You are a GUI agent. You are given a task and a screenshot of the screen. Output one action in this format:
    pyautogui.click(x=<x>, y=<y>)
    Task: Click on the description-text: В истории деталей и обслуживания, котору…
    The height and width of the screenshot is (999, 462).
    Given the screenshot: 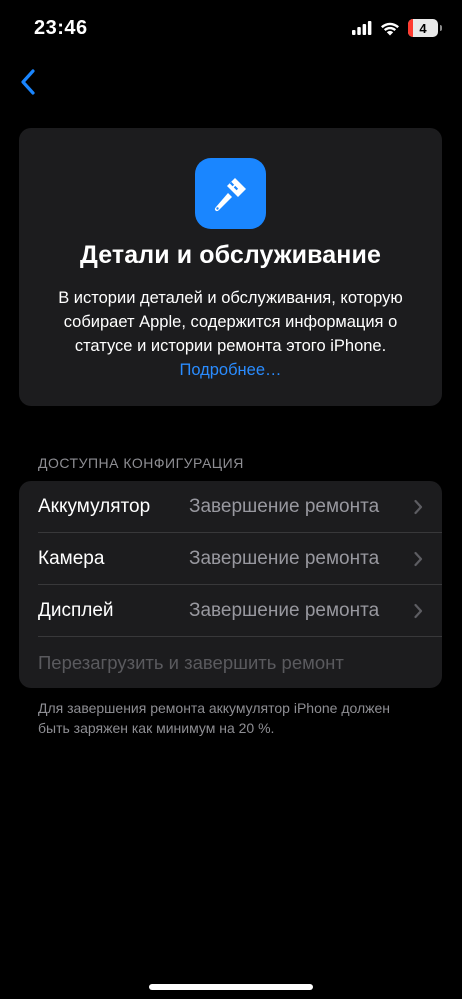 What is the action you would take?
    pyautogui.click(x=230, y=322)
    